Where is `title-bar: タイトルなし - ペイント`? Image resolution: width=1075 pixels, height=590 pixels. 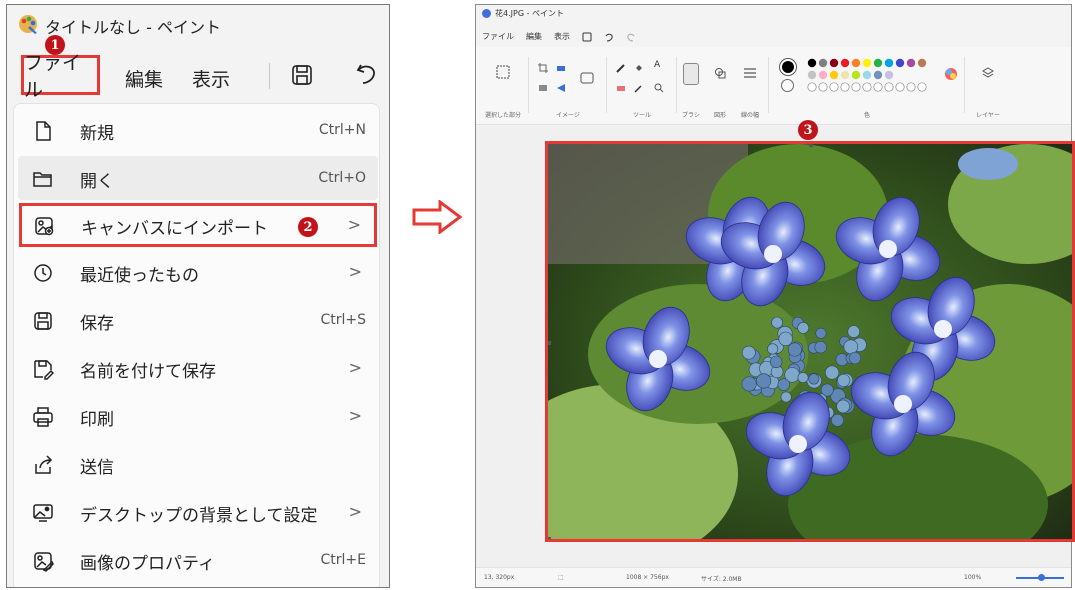 title-bar: タイトルなし - ペイント is located at coordinates (198, 25).